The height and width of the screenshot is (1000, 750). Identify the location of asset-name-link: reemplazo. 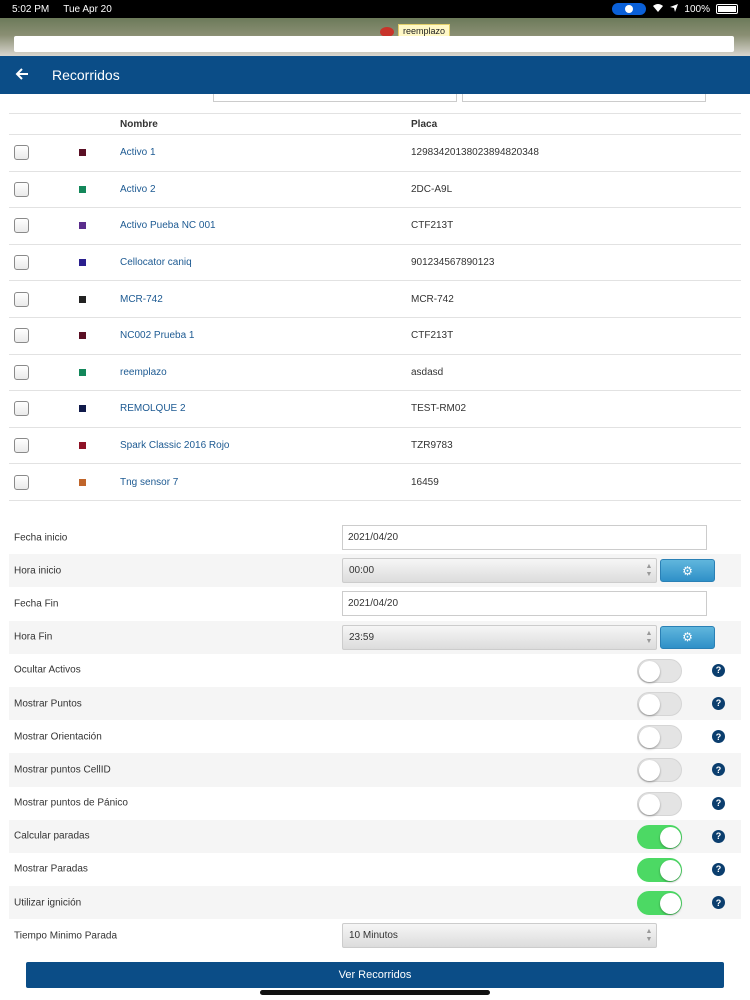
(143, 372).